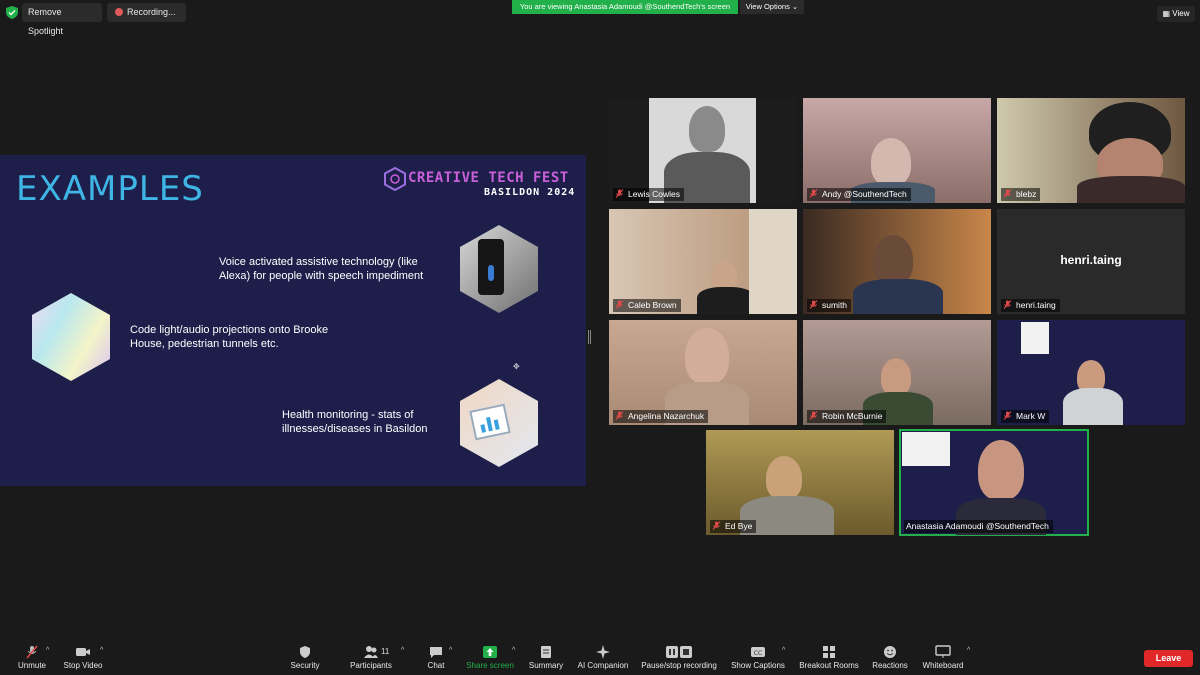 This screenshot has width=1200, height=675. Describe the element at coordinates (897, 261) in the screenshot. I see `participant-tile: sumith` at that location.